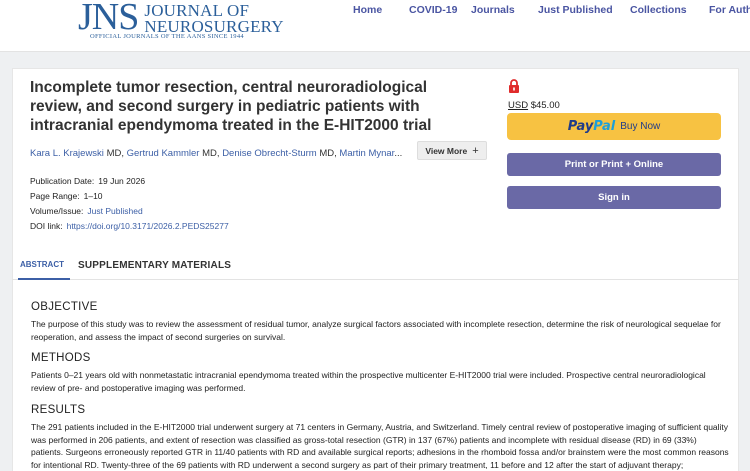 The width and height of the screenshot is (750, 471). I want to click on paypal-logo: PayPal, so click(591, 126).